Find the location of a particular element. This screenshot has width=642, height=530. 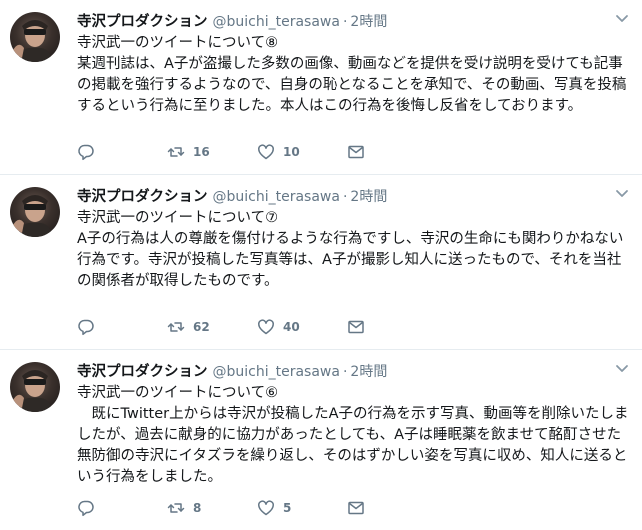

retweet-count: 62 is located at coordinates (201, 327).